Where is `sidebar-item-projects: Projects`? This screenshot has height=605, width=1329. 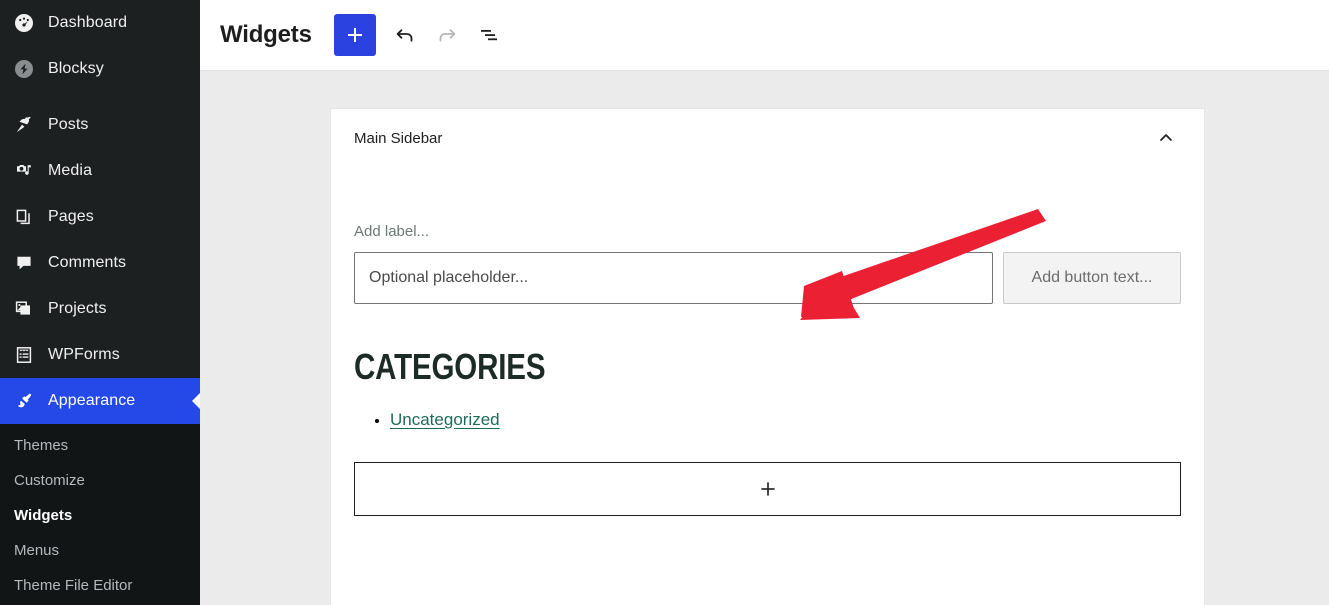 sidebar-item-projects: Projects is located at coordinates (100, 309).